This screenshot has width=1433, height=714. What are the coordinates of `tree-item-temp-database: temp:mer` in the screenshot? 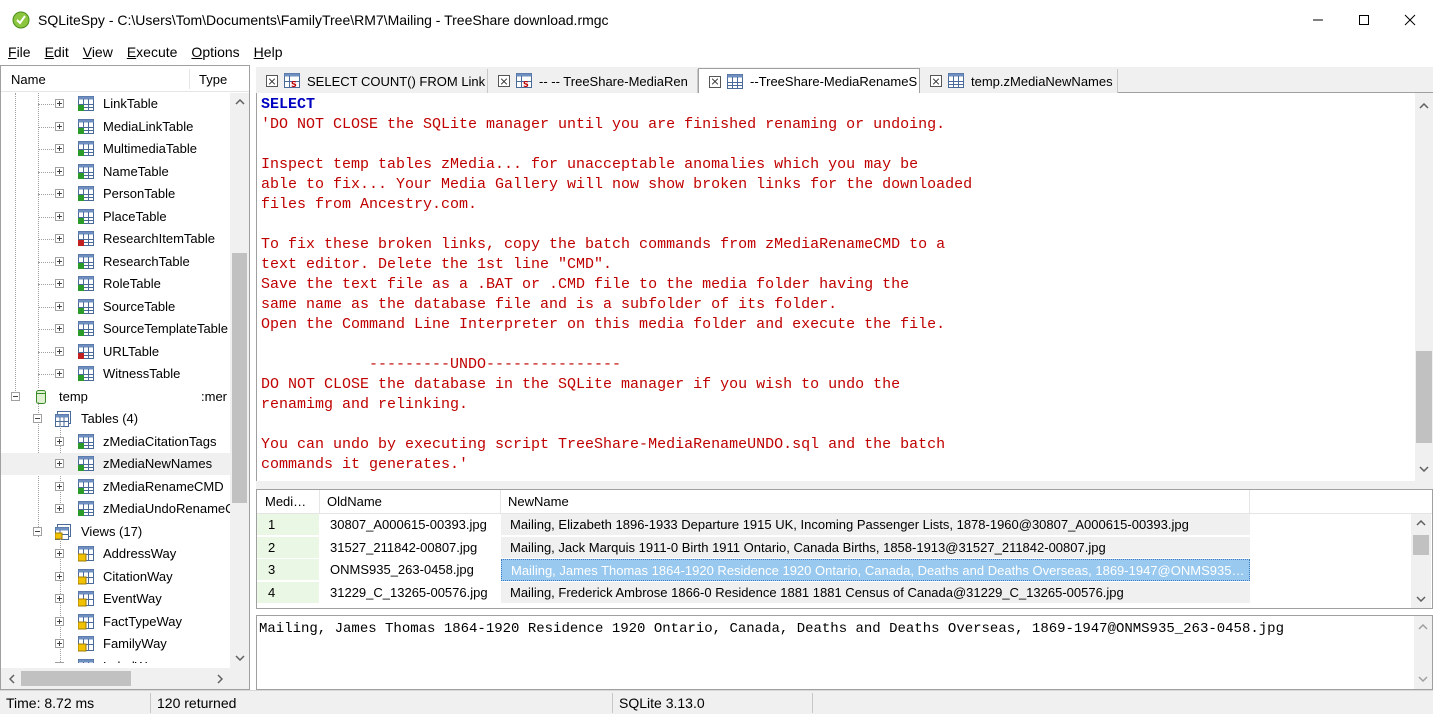 It's located at (116, 397).